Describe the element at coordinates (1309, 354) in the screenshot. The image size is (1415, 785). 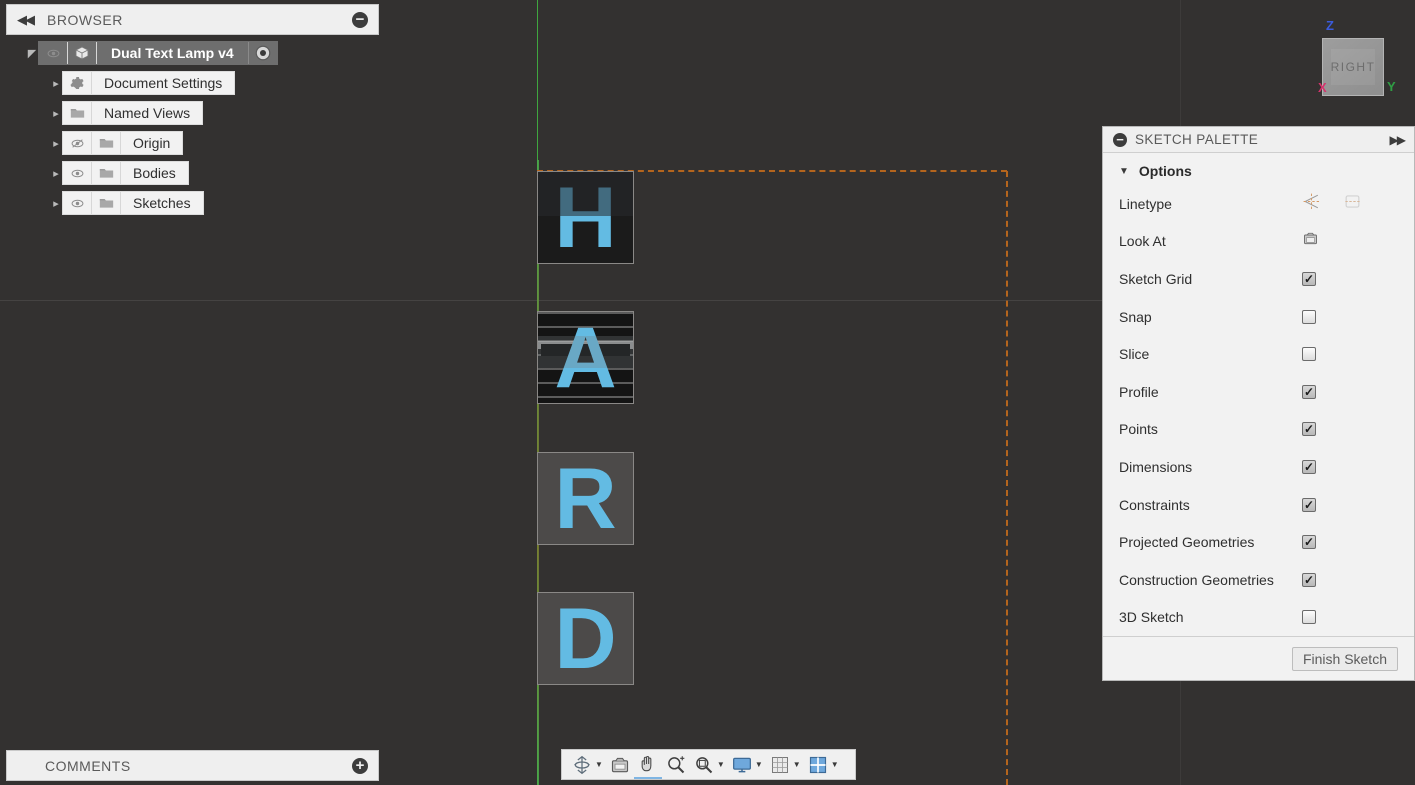
I see `slice-checkbox` at that location.